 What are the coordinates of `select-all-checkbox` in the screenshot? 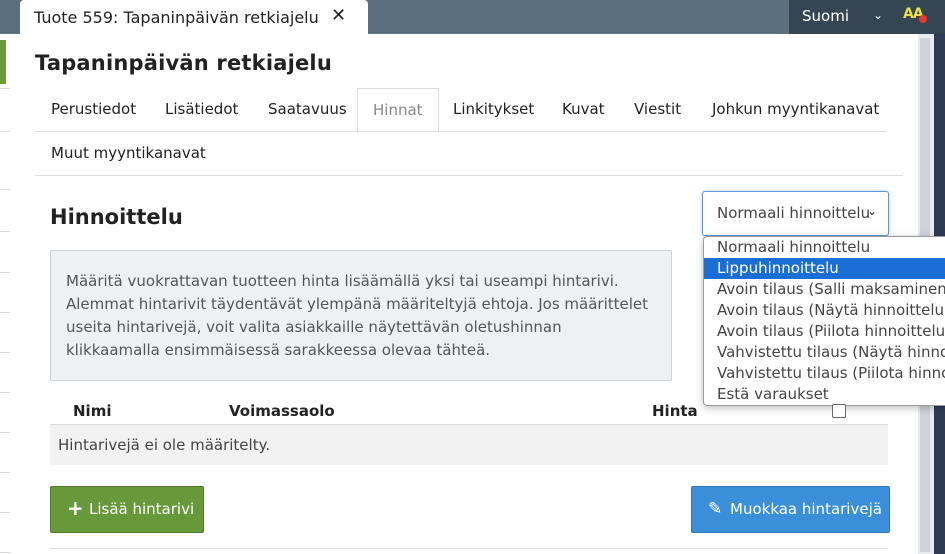 It's located at (839, 411).